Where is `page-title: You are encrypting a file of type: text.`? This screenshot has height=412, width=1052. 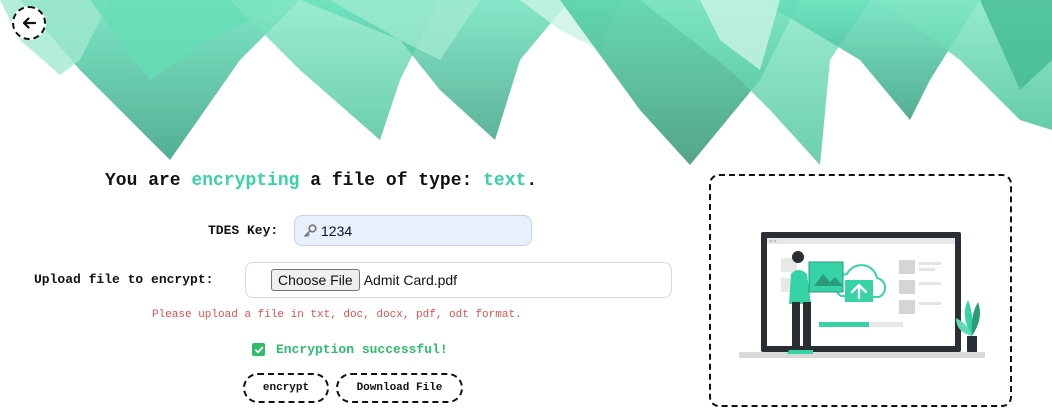 page-title: You are encrypting a file of type: text. is located at coordinates (321, 181).